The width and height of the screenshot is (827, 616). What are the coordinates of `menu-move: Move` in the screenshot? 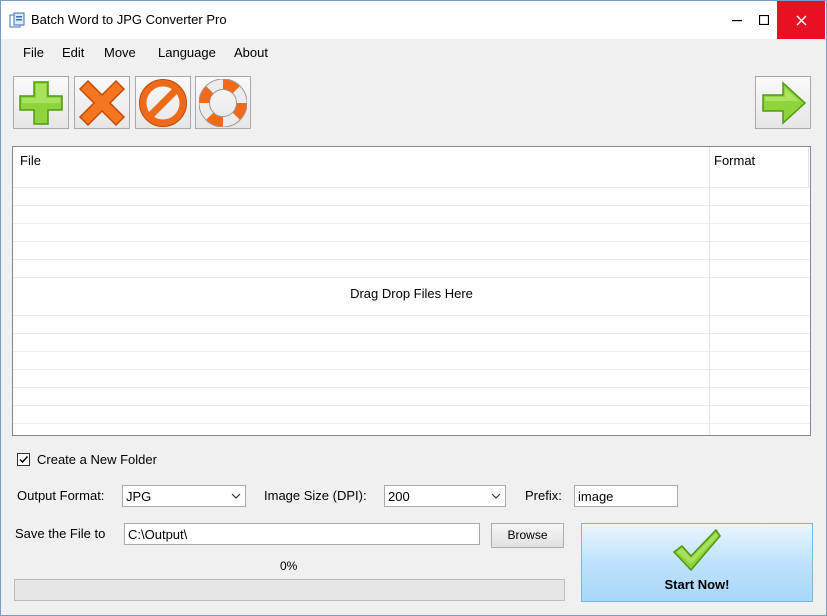 It's located at (120, 52).